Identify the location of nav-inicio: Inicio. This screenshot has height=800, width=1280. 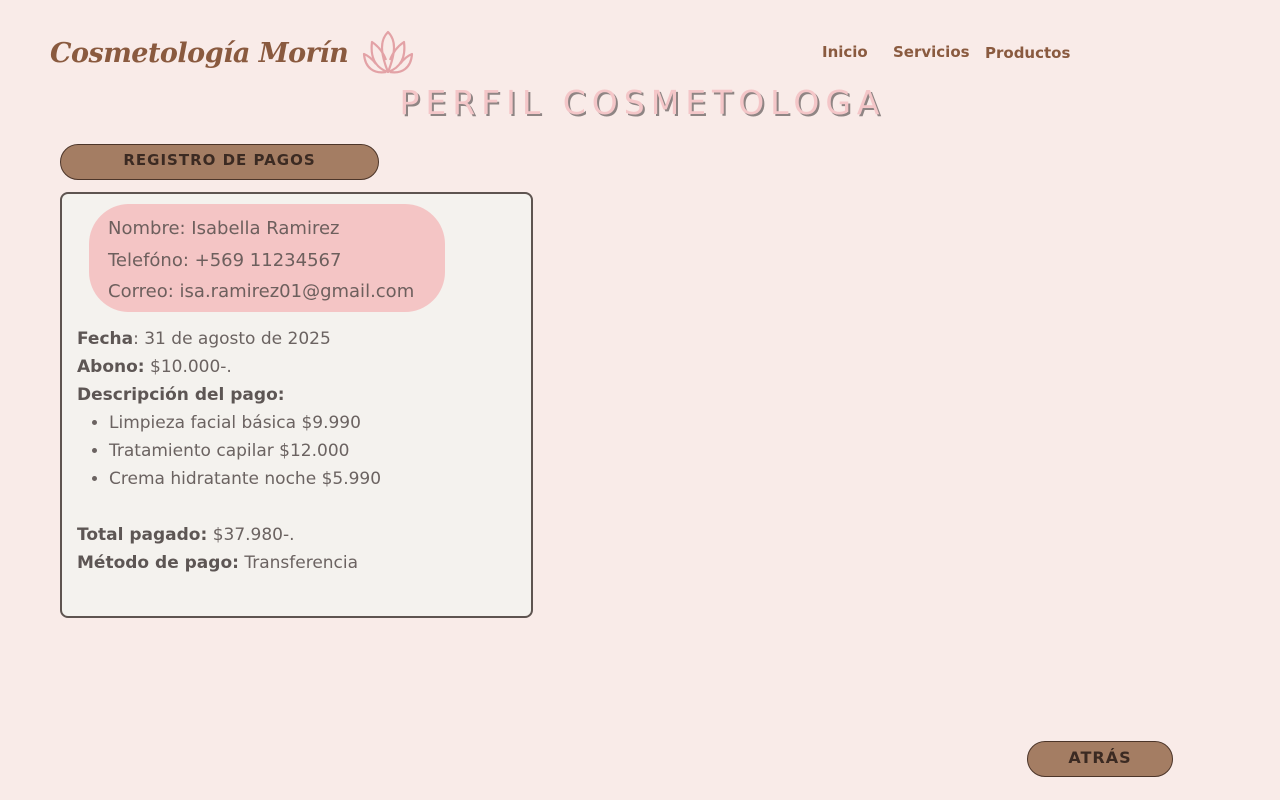
(845, 52).